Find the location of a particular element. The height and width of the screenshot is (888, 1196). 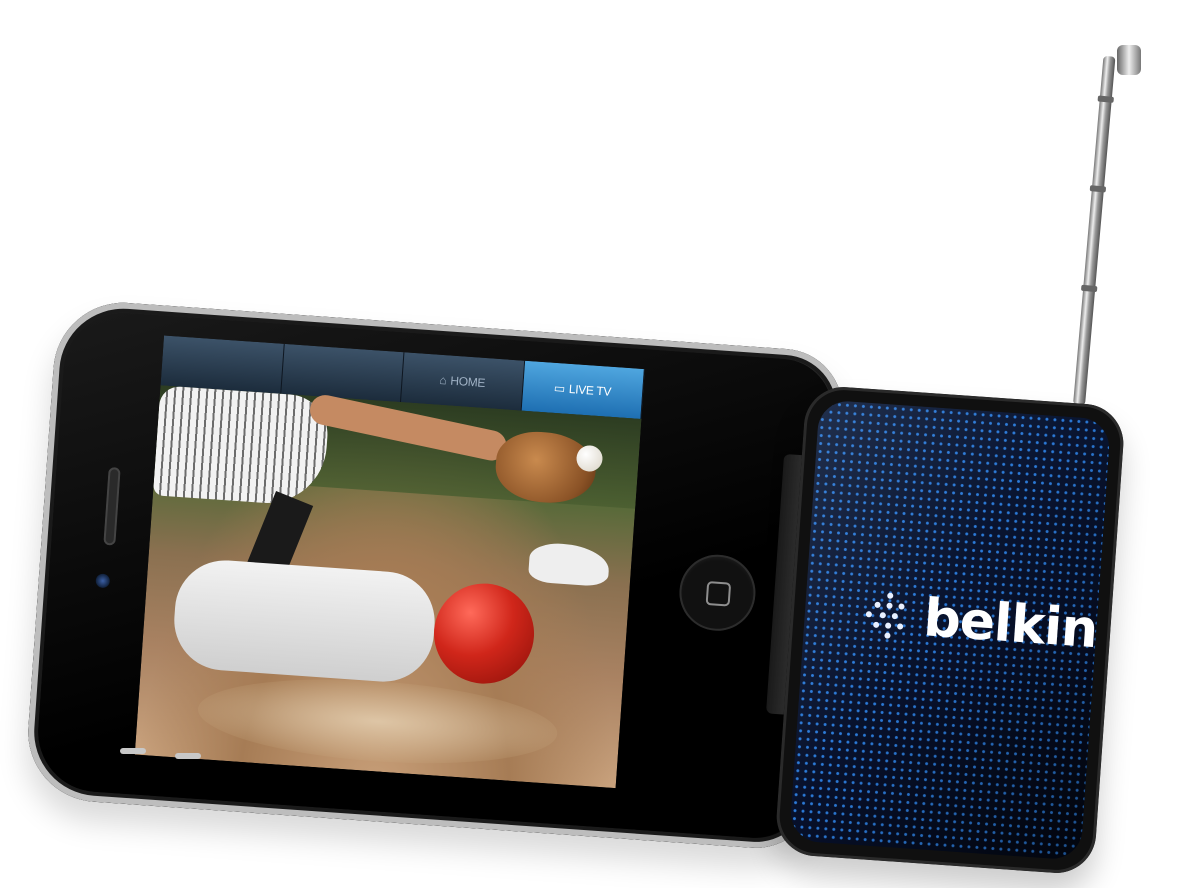

tab-label: HOME is located at coordinates (467, 382).